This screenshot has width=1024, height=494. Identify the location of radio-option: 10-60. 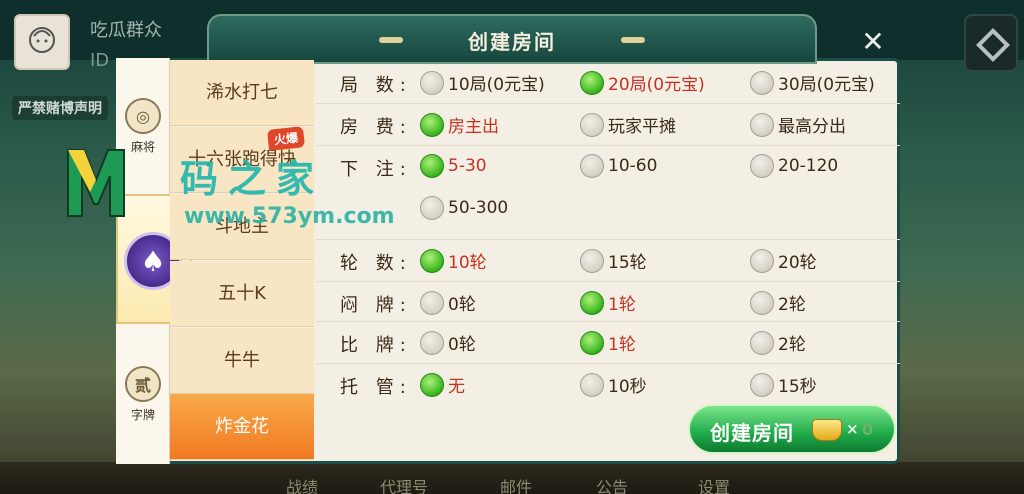
(618, 166).